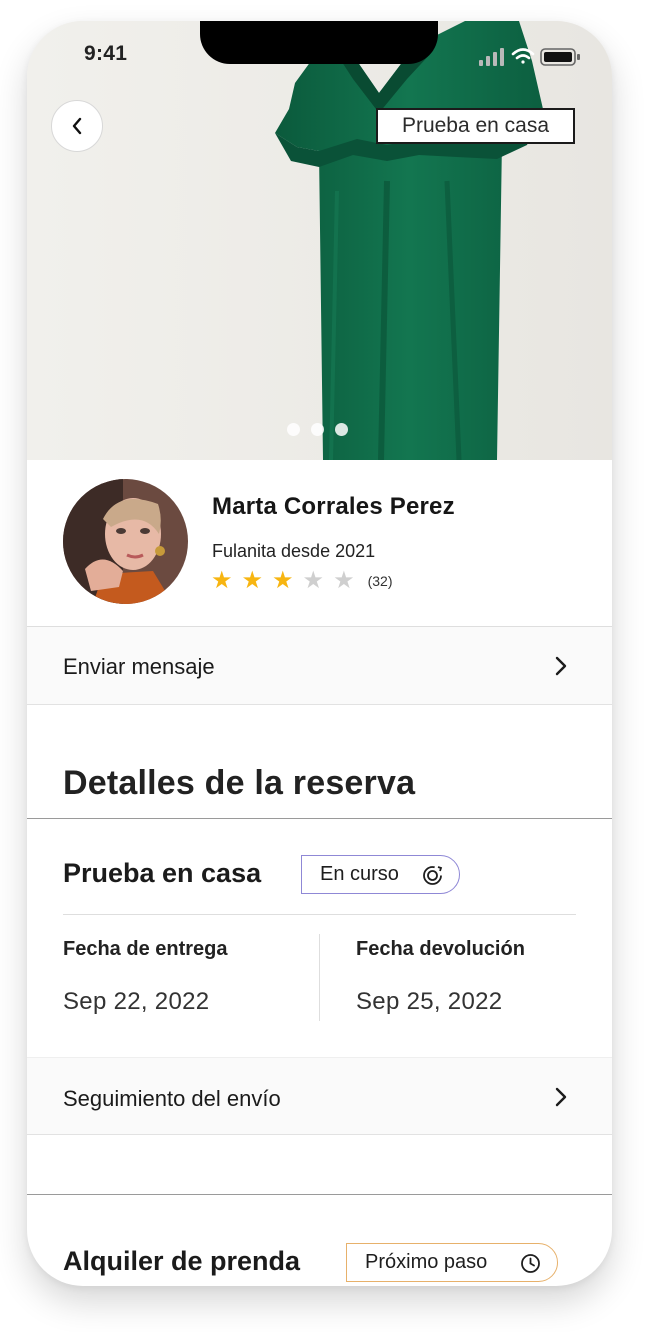 This screenshot has height=1332, width=651. Describe the element at coordinates (125, 541) in the screenshot. I see `avatar` at that location.